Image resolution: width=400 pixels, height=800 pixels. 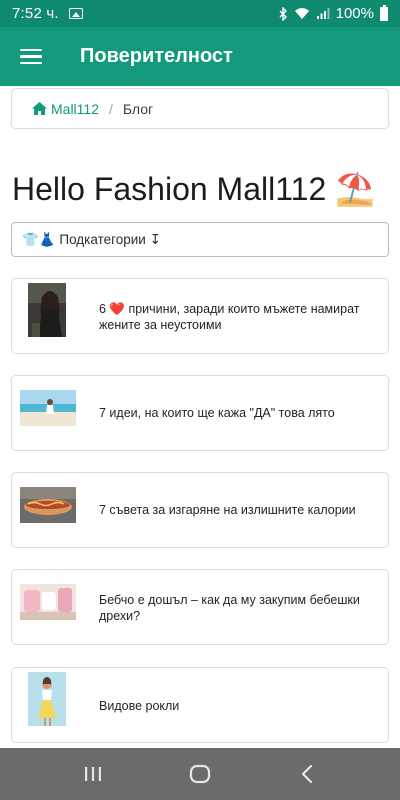 I want to click on breadcrumb: Mall112 / Блог, so click(x=200, y=108).